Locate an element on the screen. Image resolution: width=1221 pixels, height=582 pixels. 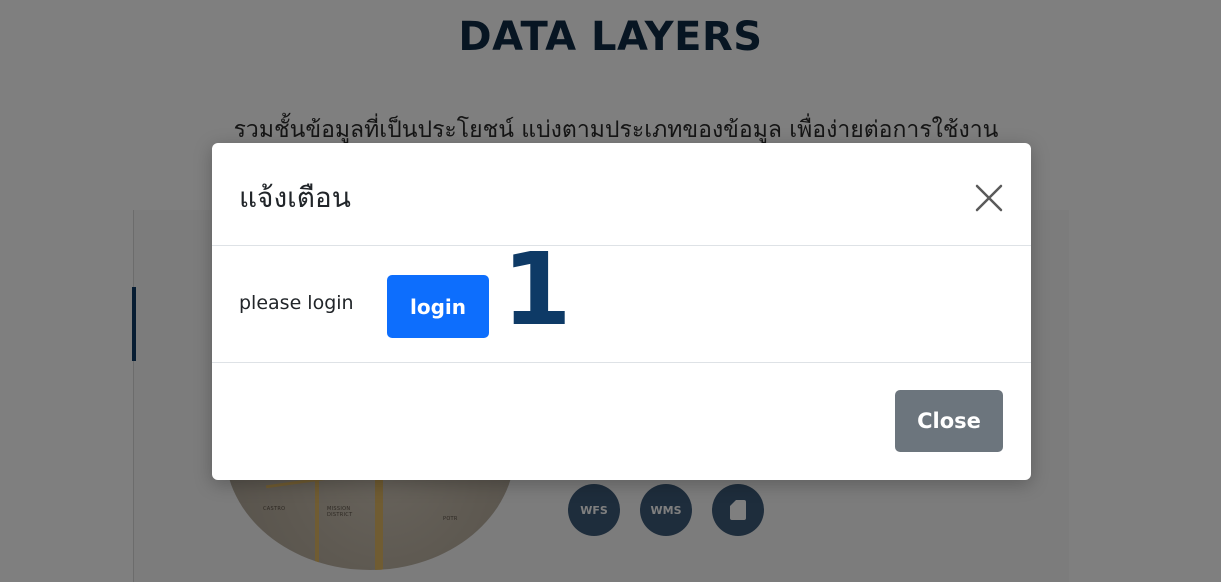
modal-title: แจ้งเตือน is located at coordinates (295, 197).